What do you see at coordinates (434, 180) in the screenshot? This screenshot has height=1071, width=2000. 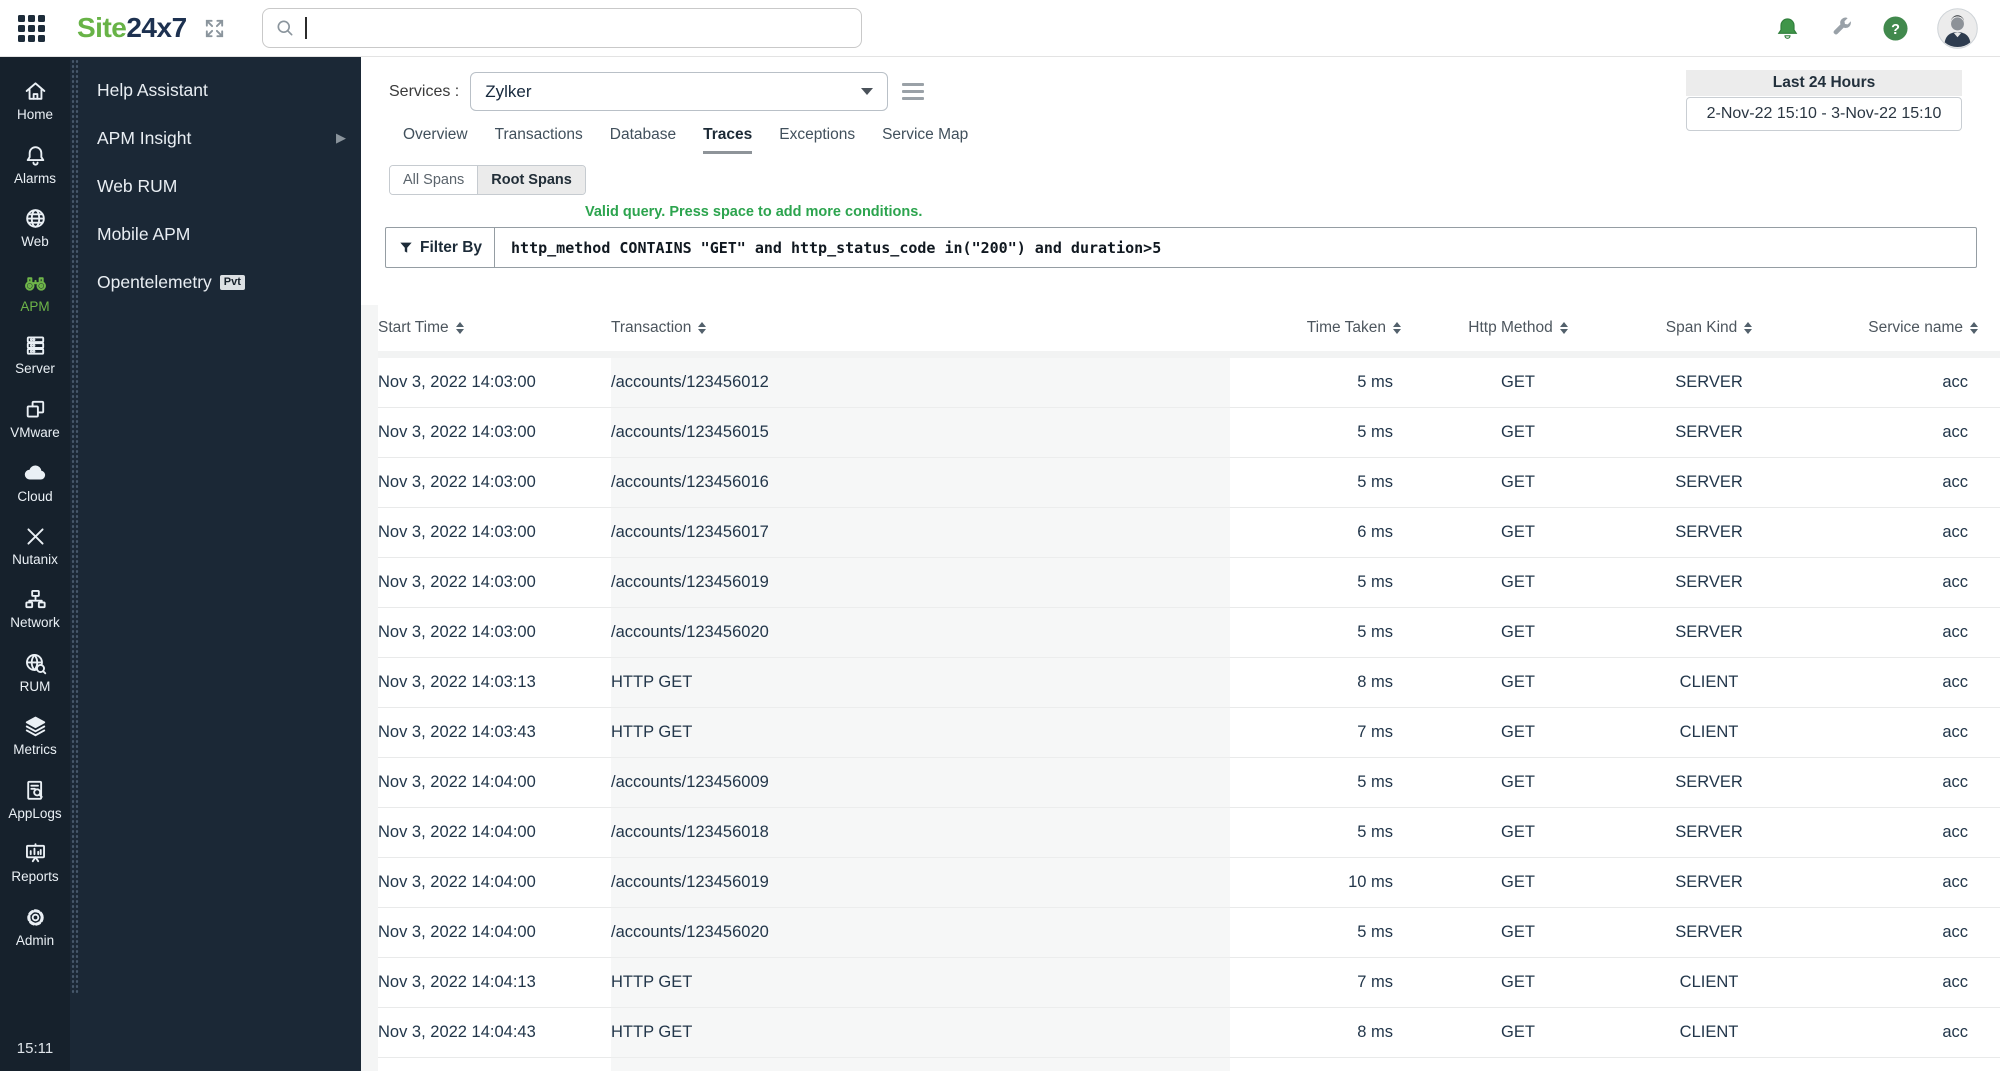 I see `toggle-all-spans: All Spans` at bounding box center [434, 180].